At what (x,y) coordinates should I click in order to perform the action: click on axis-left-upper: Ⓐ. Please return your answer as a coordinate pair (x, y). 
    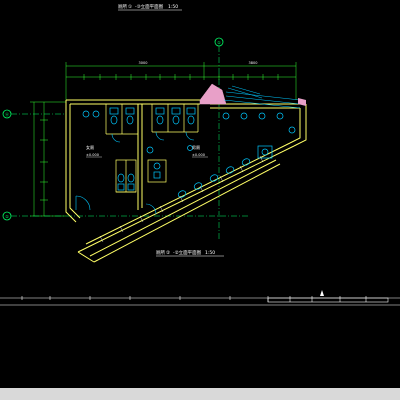
    Looking at the image, I should click on (34, 114).